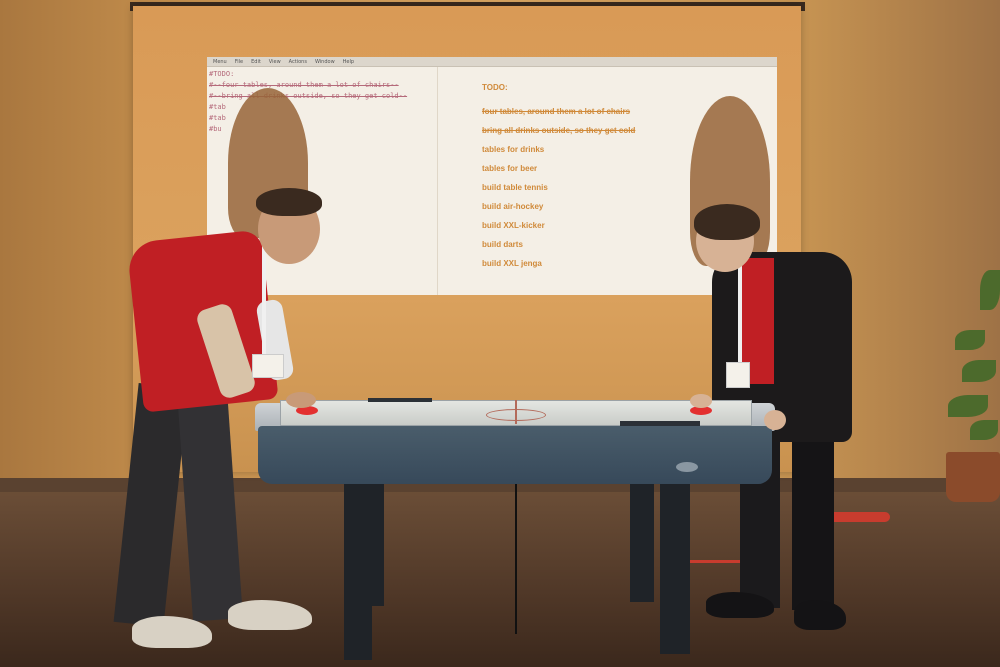  What do you see at coordinates (222, 74) in the screenshot?
I see `code-line: #TODO:` at bounding box center [222, 74].